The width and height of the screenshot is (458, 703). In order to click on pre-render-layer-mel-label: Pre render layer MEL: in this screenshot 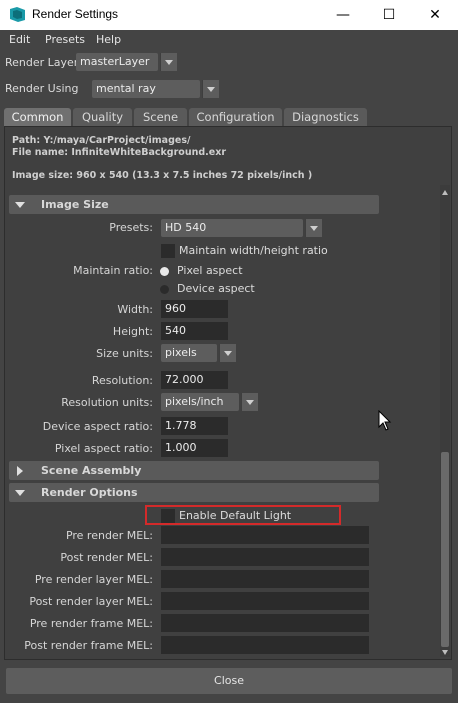, I will do `click(93, 579)`.